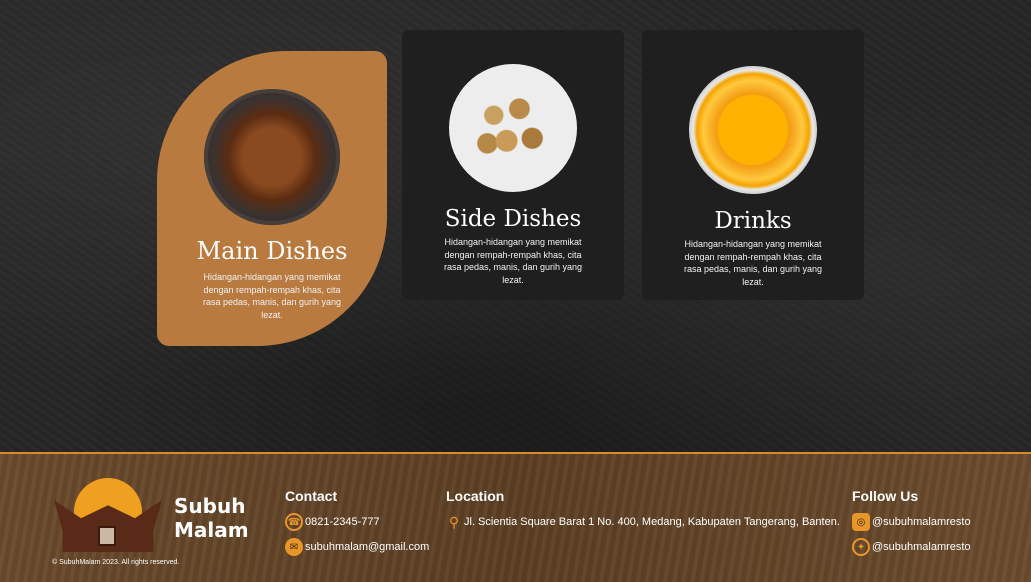 The image size is (1031, 582). I want to click on copyright-text: © SubuhMalam 2023. All rights reserved., so click(116, 562).